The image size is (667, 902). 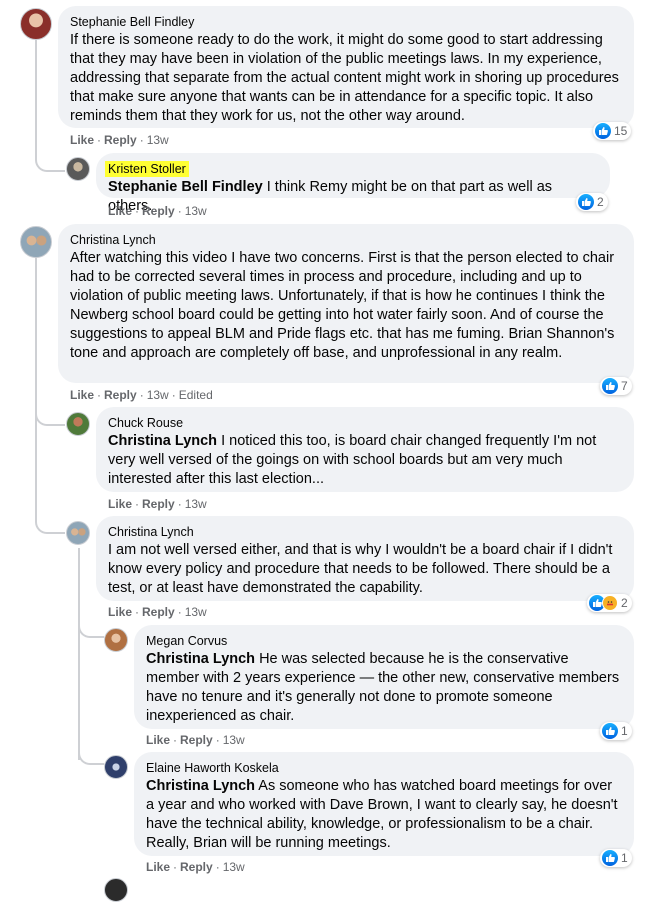 I want to click on comment-actions: Like · Reply · 13w · Edited, so click(x=141, y=395).